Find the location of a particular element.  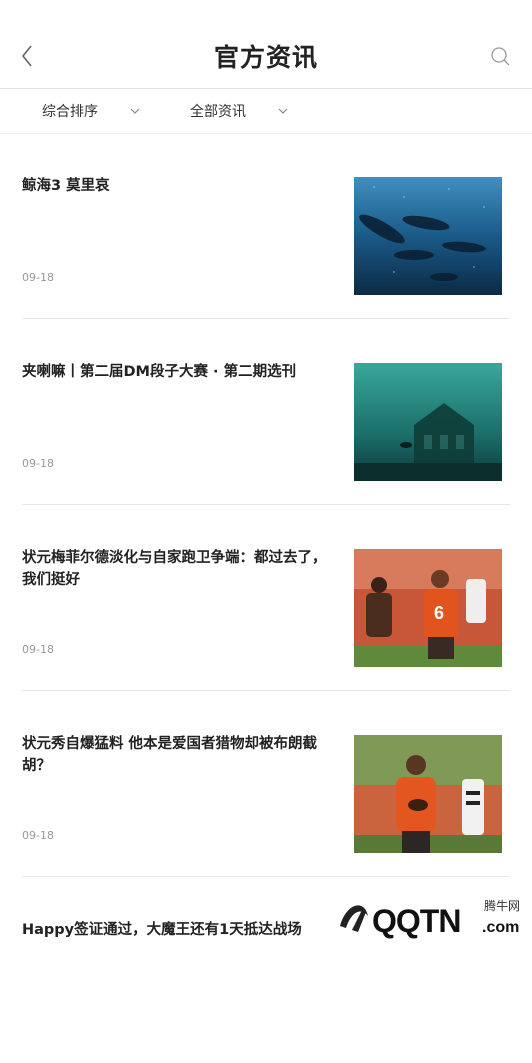

watermark-logo: QQTN 腾牛网 .com is located at coordinates (427, 916).